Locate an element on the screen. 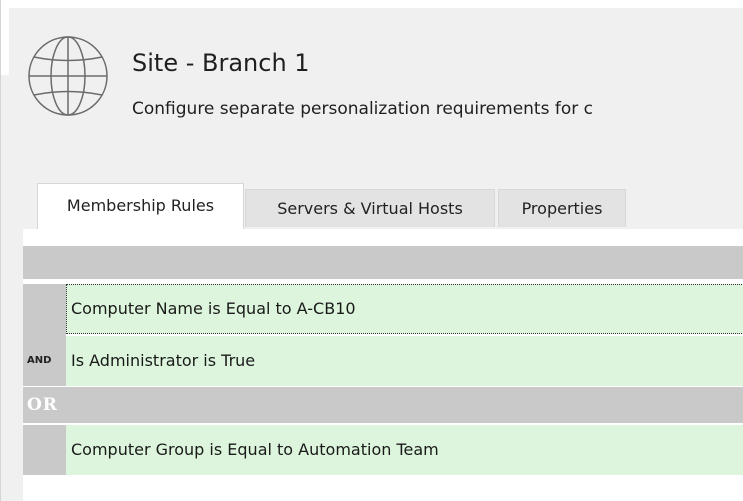 This screenshot has width=743, height=501. window-left-edge is located at coordinates (5, 37).